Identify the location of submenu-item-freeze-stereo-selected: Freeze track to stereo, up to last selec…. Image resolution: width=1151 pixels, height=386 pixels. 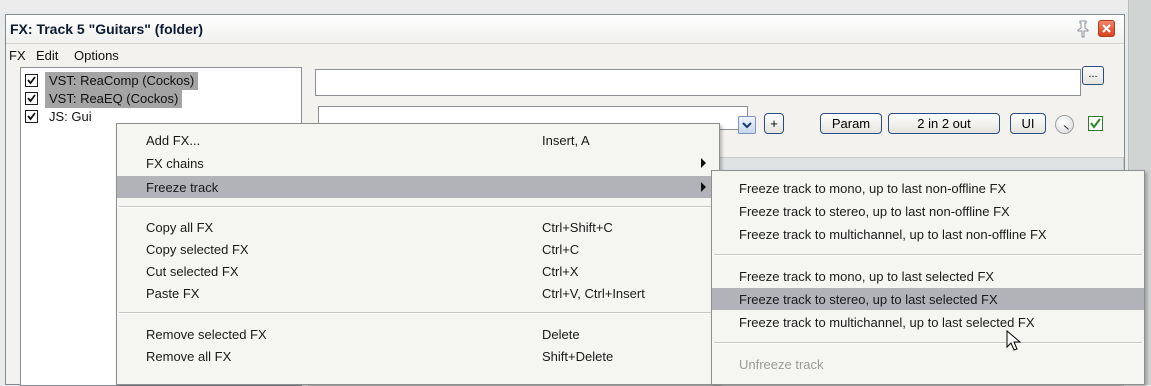
(928, 299).